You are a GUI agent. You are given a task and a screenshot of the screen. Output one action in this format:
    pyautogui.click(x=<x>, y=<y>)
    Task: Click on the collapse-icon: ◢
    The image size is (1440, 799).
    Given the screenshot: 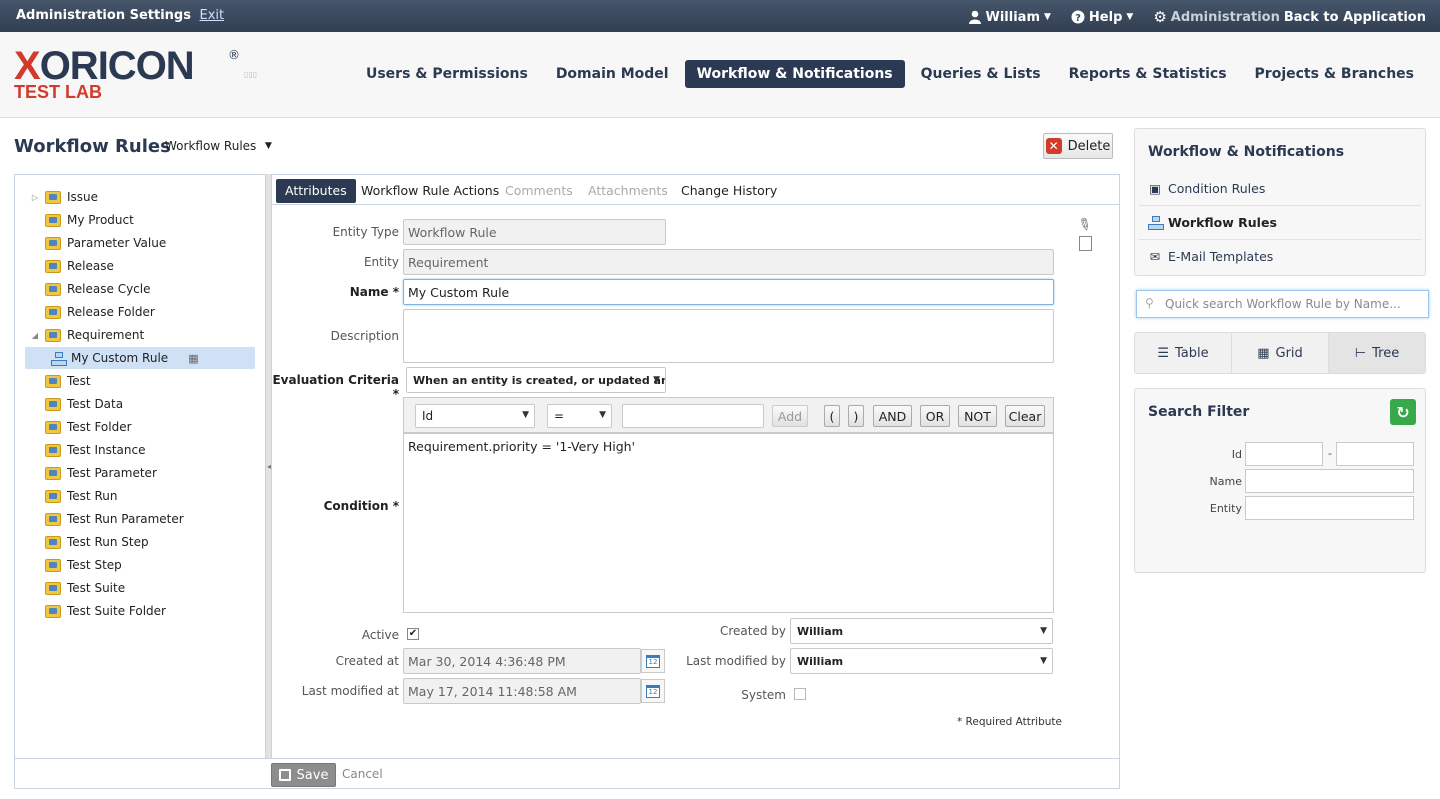 What is the action you would take?
    pyautogui.click(x=35, y=335)
    